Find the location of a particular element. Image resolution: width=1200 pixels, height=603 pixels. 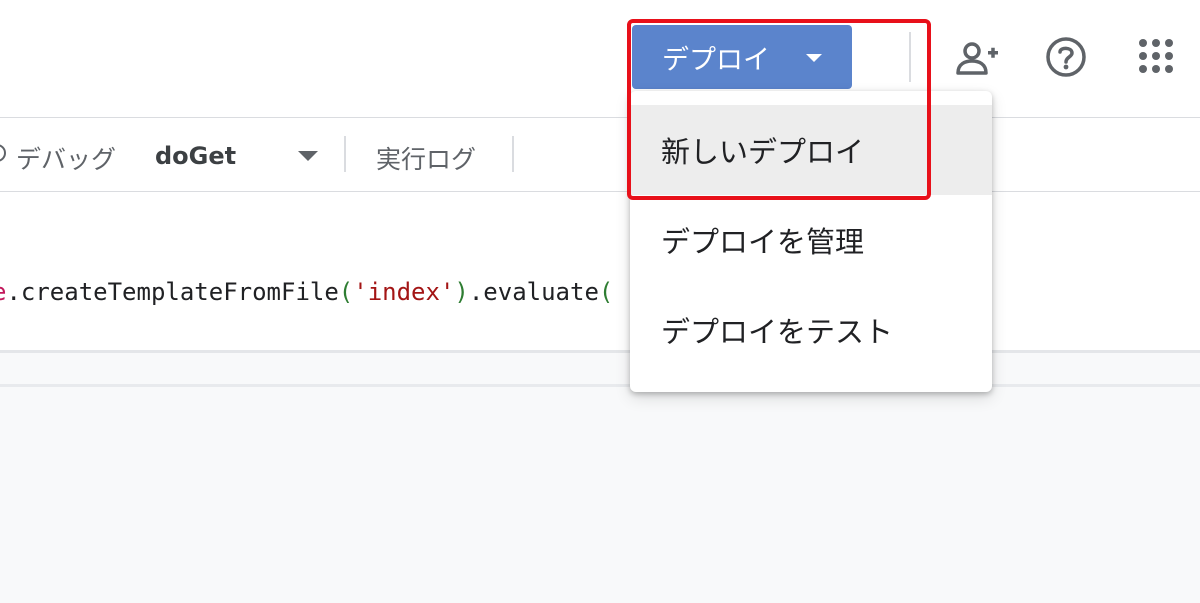

script-toolbar: デバッグ doGet 実行ログ is located at coordinates (600, 155).